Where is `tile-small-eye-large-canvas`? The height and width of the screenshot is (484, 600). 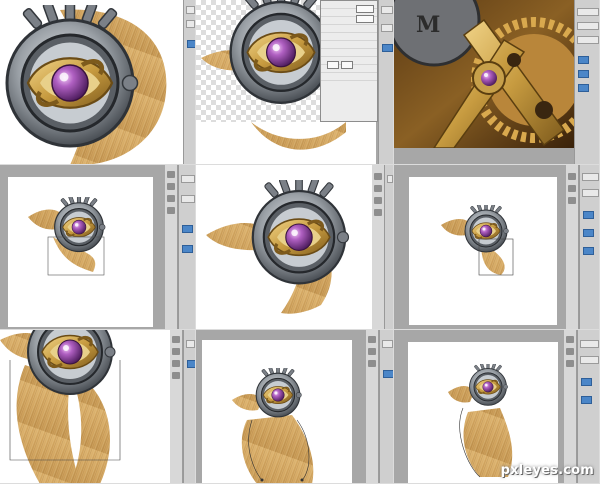
tile-small-eye-large-canvas is located at coordinates (497, 247).